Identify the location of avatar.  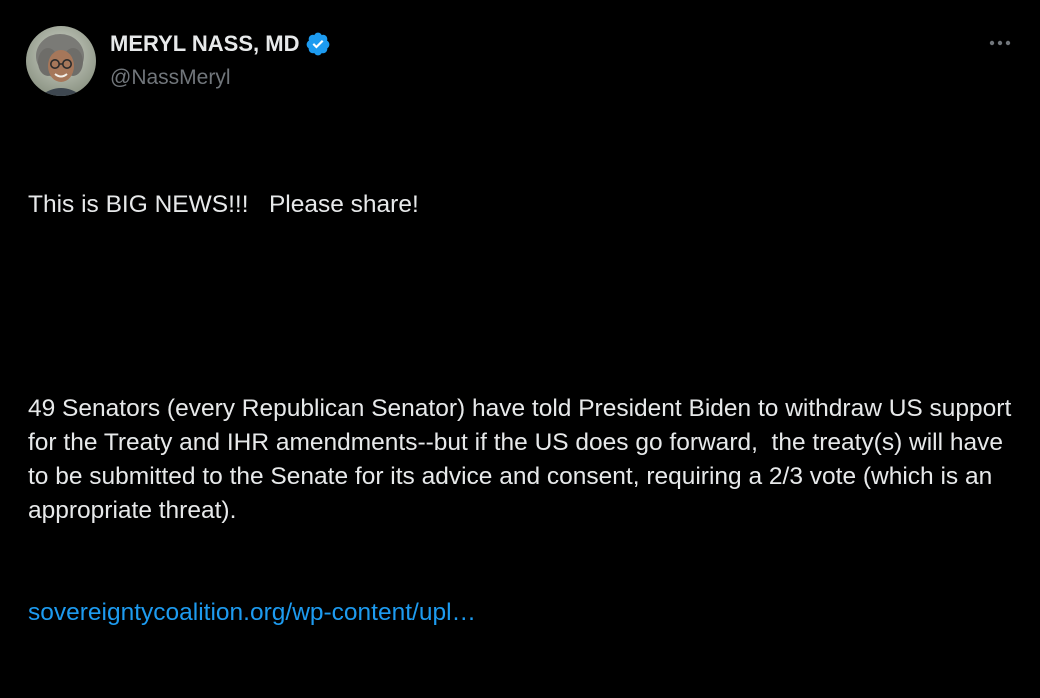
(61, 61).